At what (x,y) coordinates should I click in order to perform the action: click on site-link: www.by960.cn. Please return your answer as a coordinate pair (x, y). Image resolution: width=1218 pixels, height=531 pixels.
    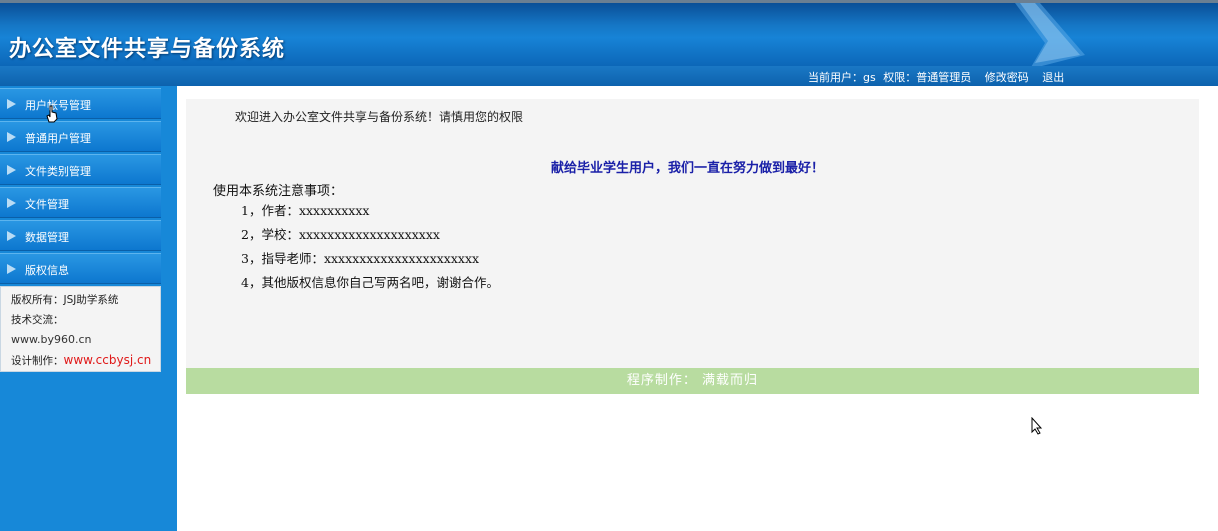
    Looking at the image, I should click on (85, 340).